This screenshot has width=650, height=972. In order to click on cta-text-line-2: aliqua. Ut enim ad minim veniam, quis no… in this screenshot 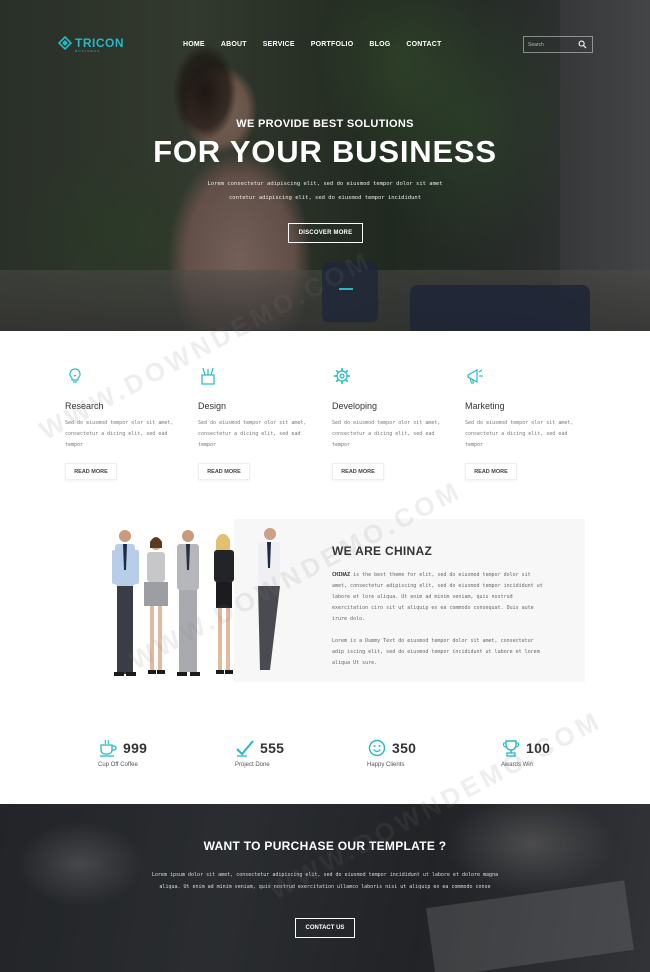, I will do `click(325, 887)`.